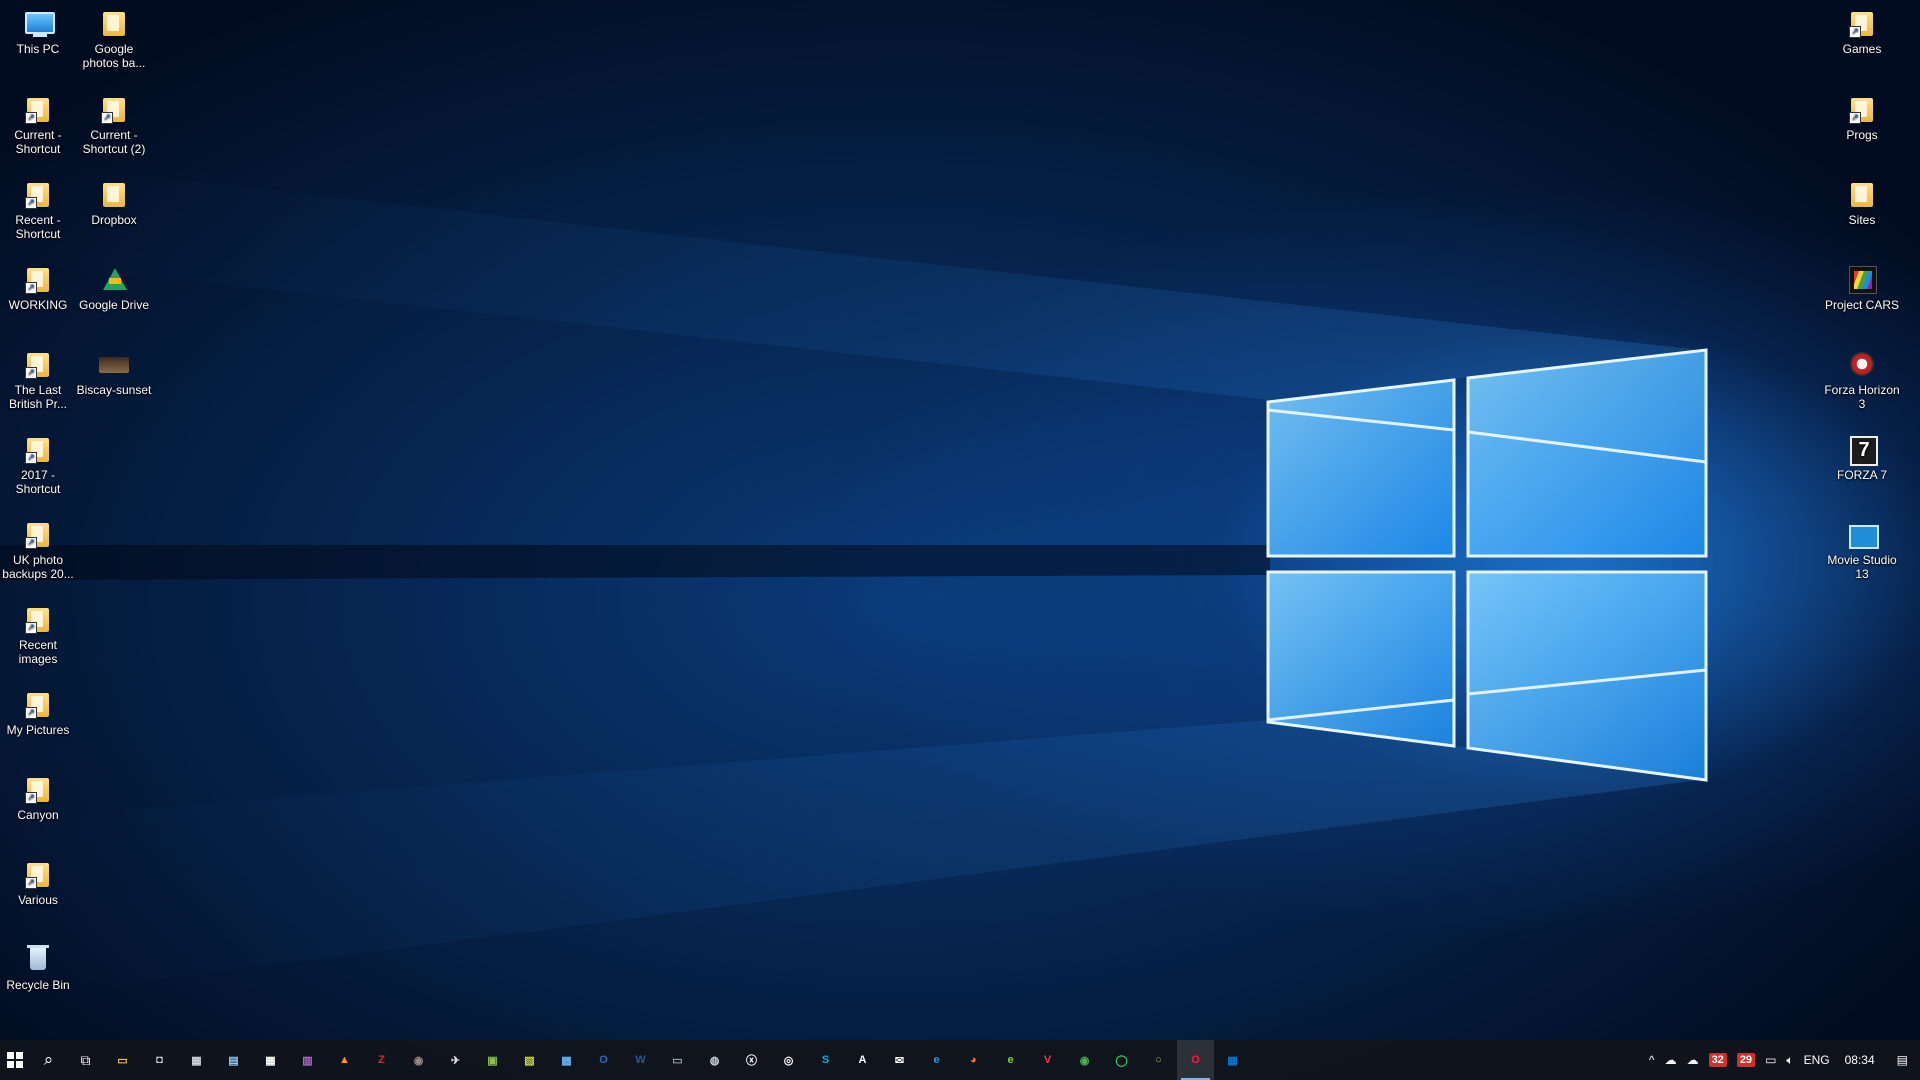  I want to click on desktop-icon-label: Sites, so click(1862, 220).